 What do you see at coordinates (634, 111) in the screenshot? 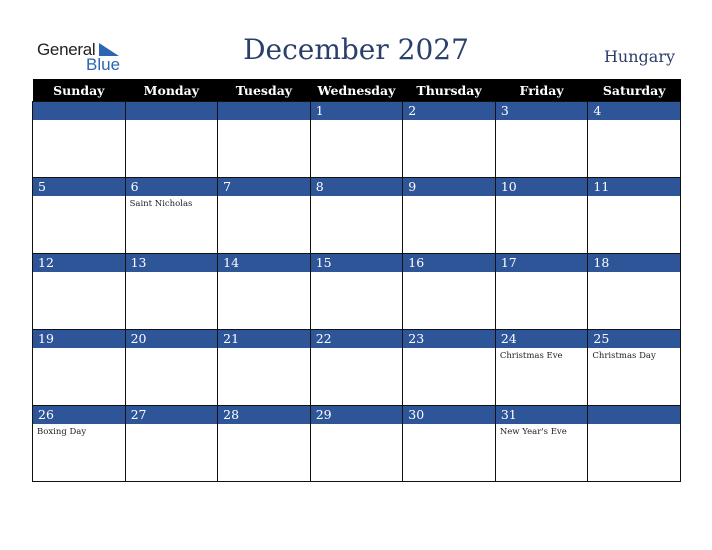
I see `day-number: 4` at bounding box center [634, 111].